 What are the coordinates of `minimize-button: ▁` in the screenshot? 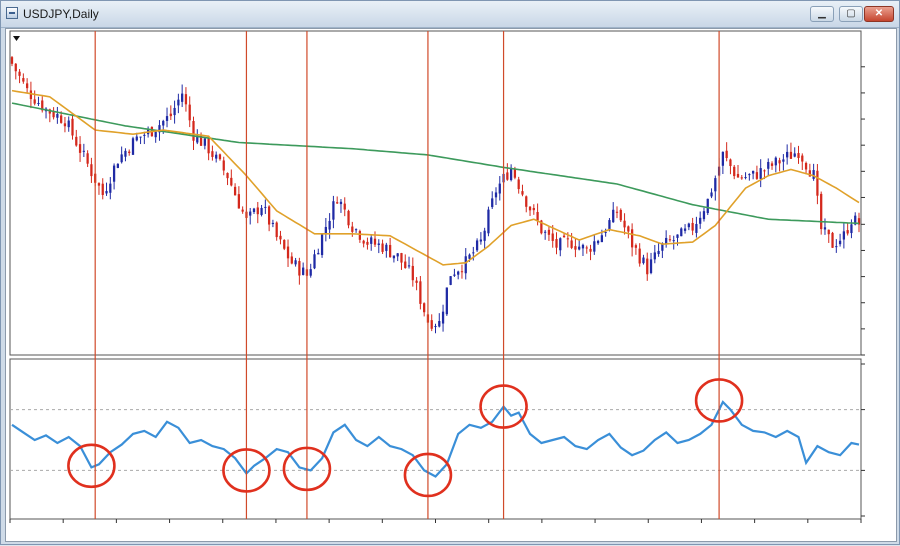 It's located at (822, 14).